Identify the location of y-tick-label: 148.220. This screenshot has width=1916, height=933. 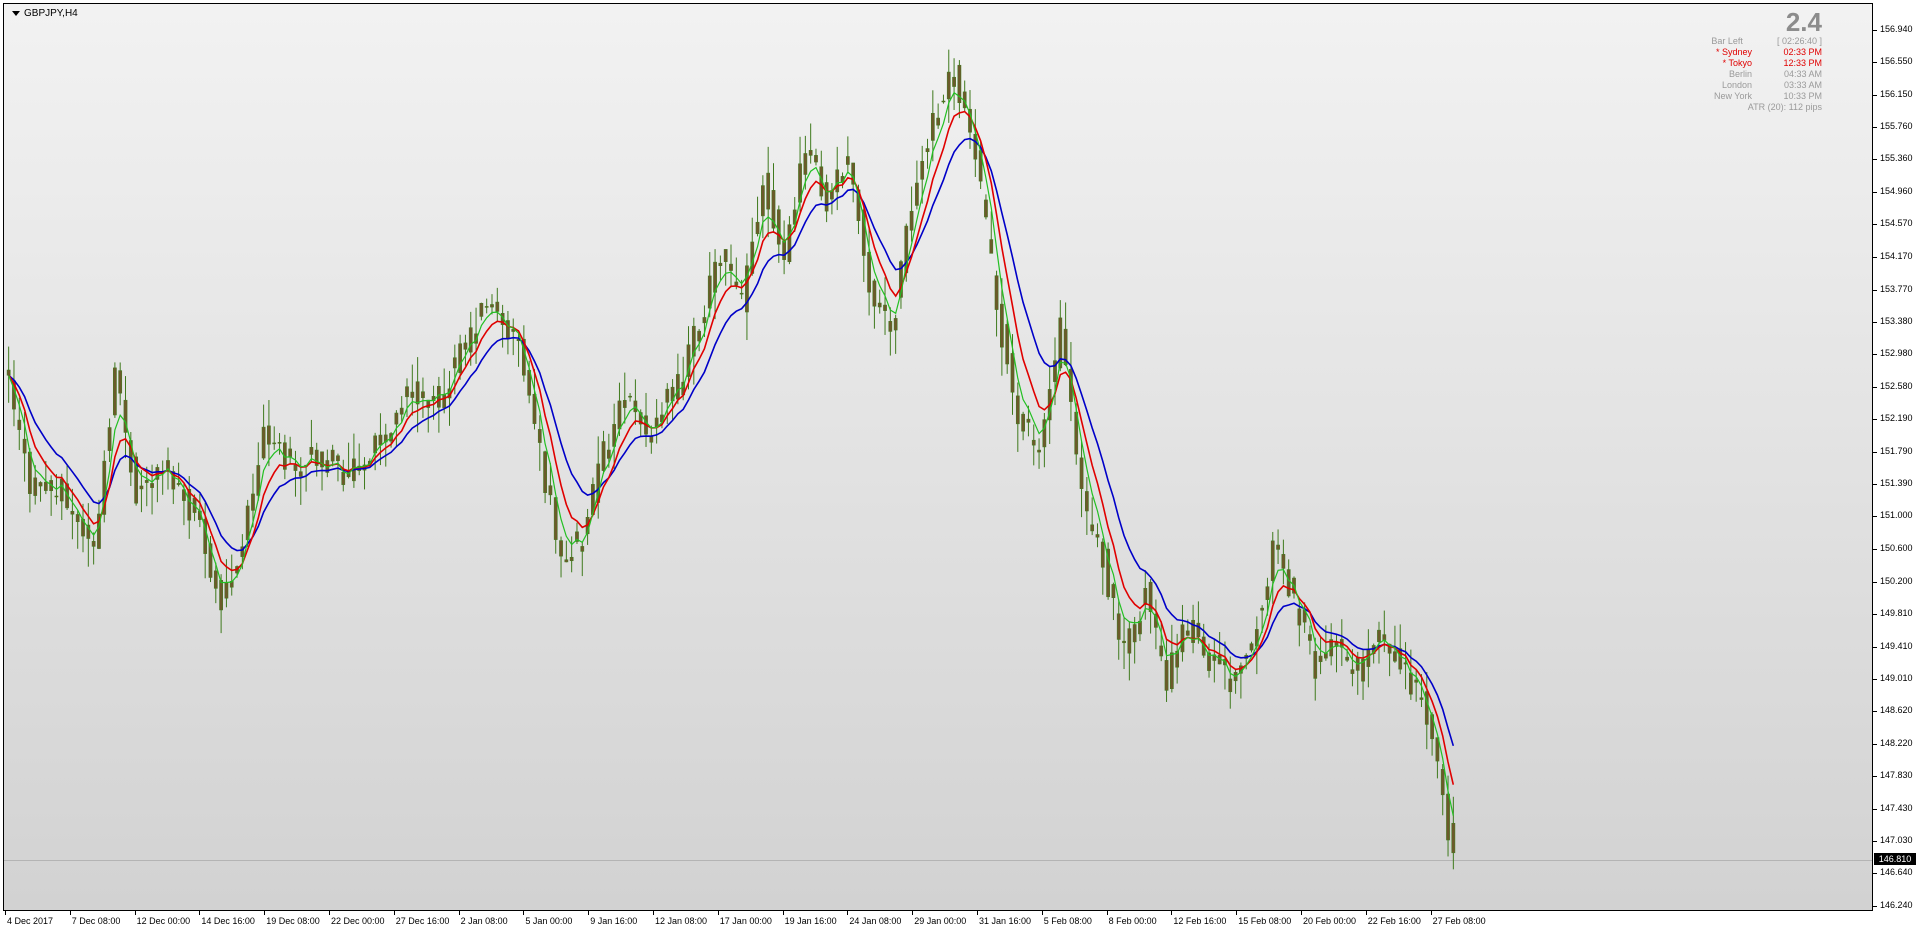
(1896, 742).